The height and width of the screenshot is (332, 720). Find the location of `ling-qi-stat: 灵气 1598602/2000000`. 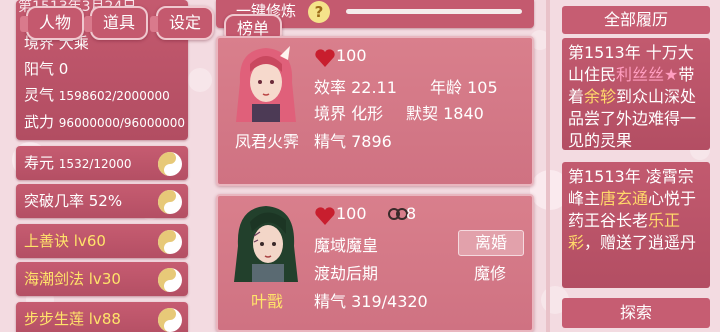

ling-qi-stat: 灵气 1598602/2000000 is located at coordinates (97, 95).